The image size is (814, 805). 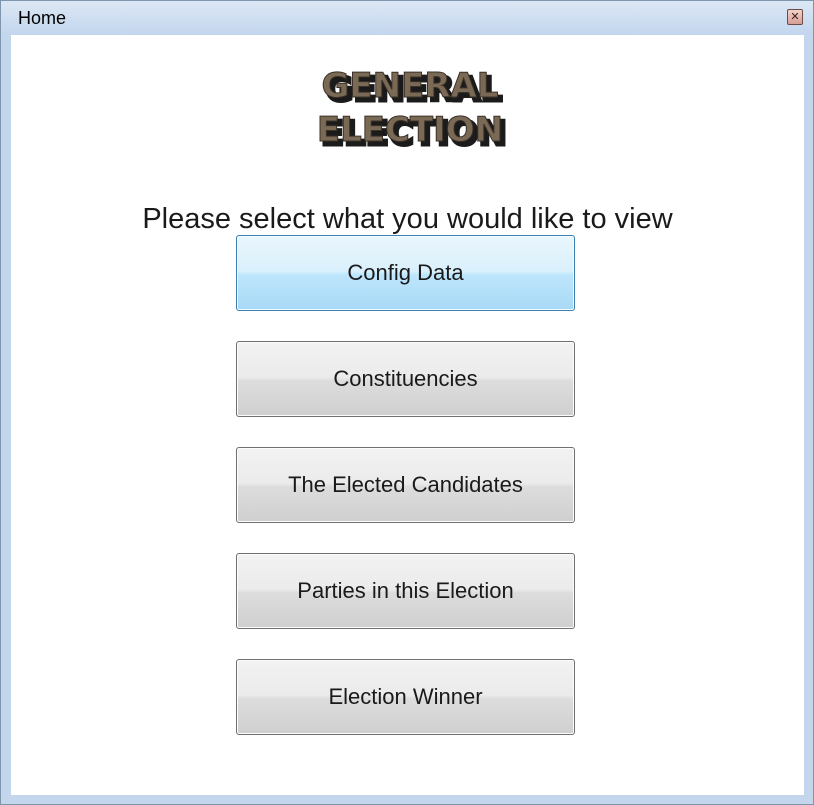 I want to click on config-data-button: Config Data, so click(x=405, y=273).